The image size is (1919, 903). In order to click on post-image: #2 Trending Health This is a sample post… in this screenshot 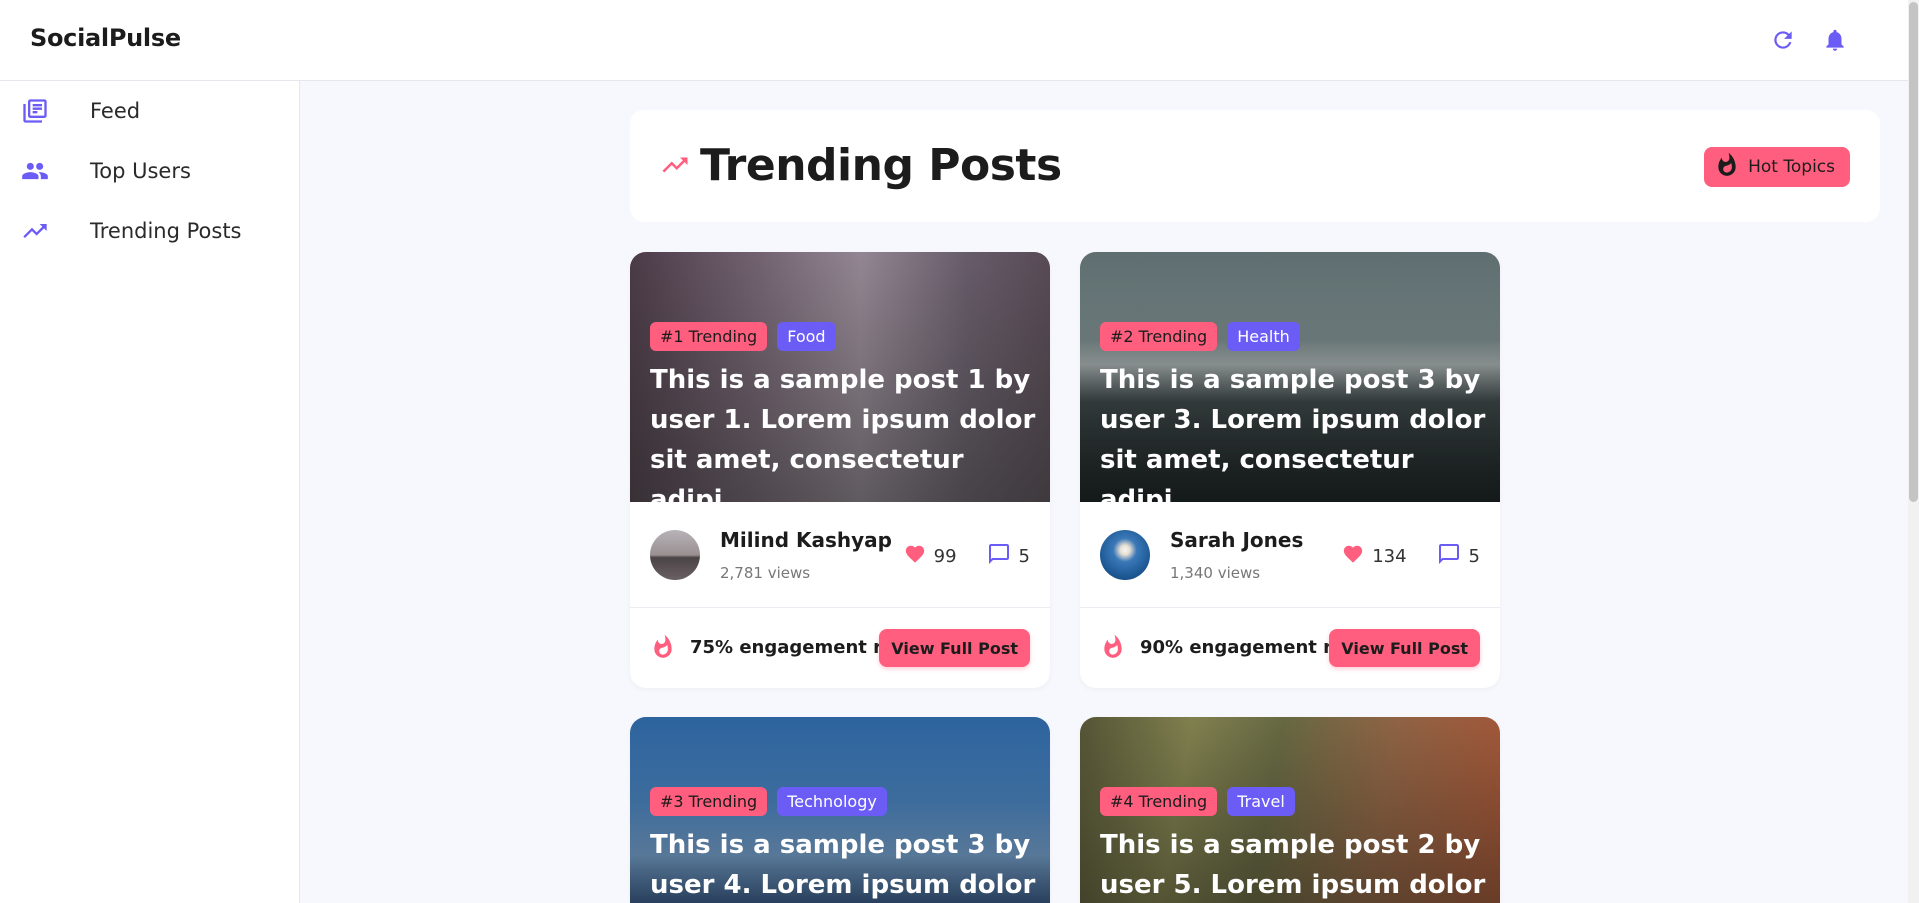, I will do `click(1290, 383)`.